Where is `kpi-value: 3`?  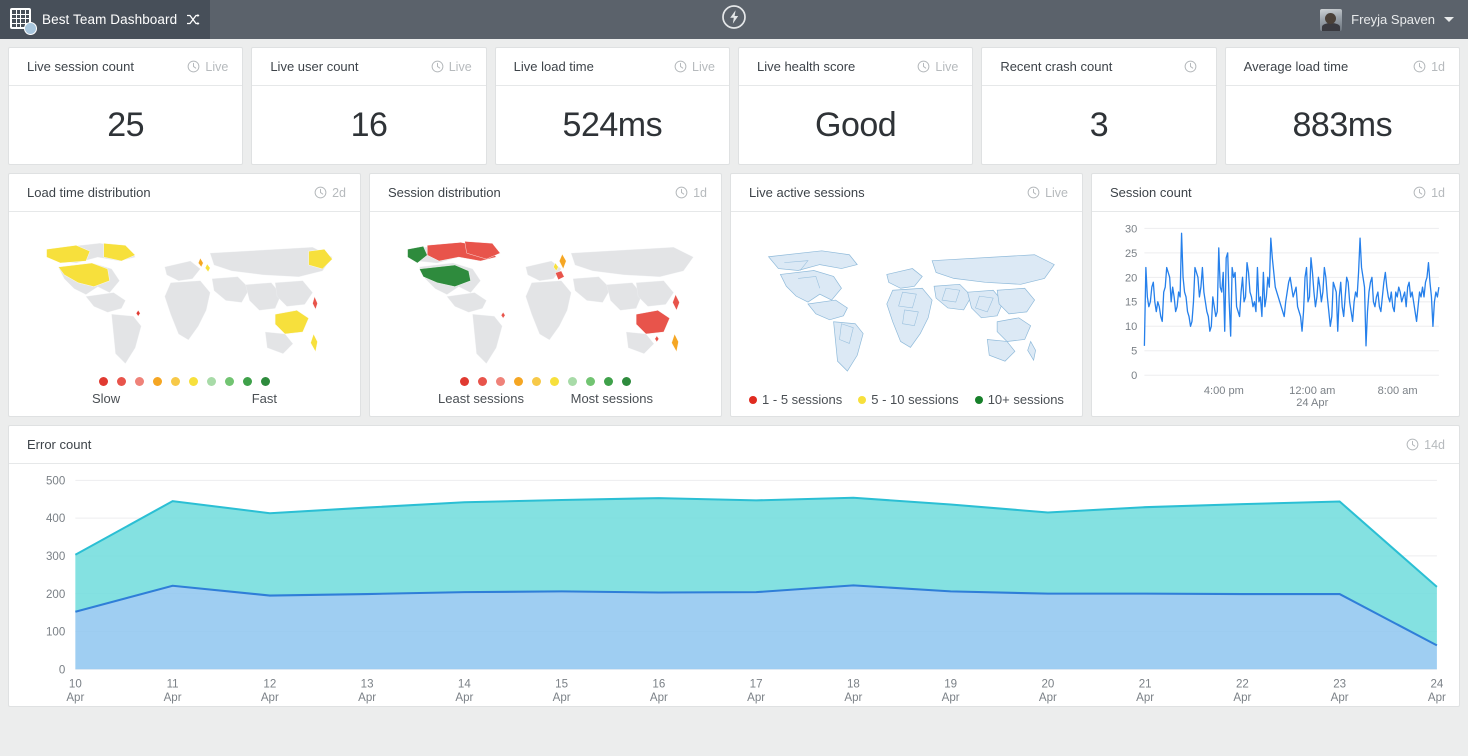
kpi-value: 3 is located at coordinates (1099, 124).